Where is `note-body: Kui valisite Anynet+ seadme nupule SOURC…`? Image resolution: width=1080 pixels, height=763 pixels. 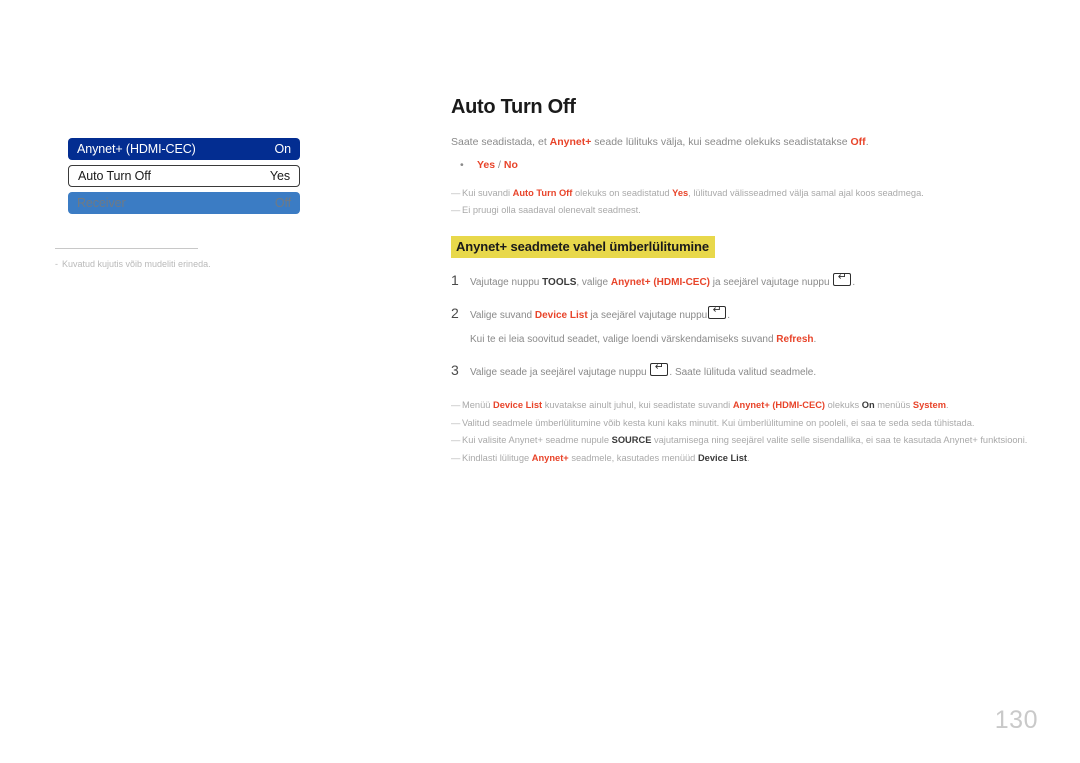 note-body: Kui valisite Anynet+ seadme nupule SOURC… is located at coordinates (751, 440).